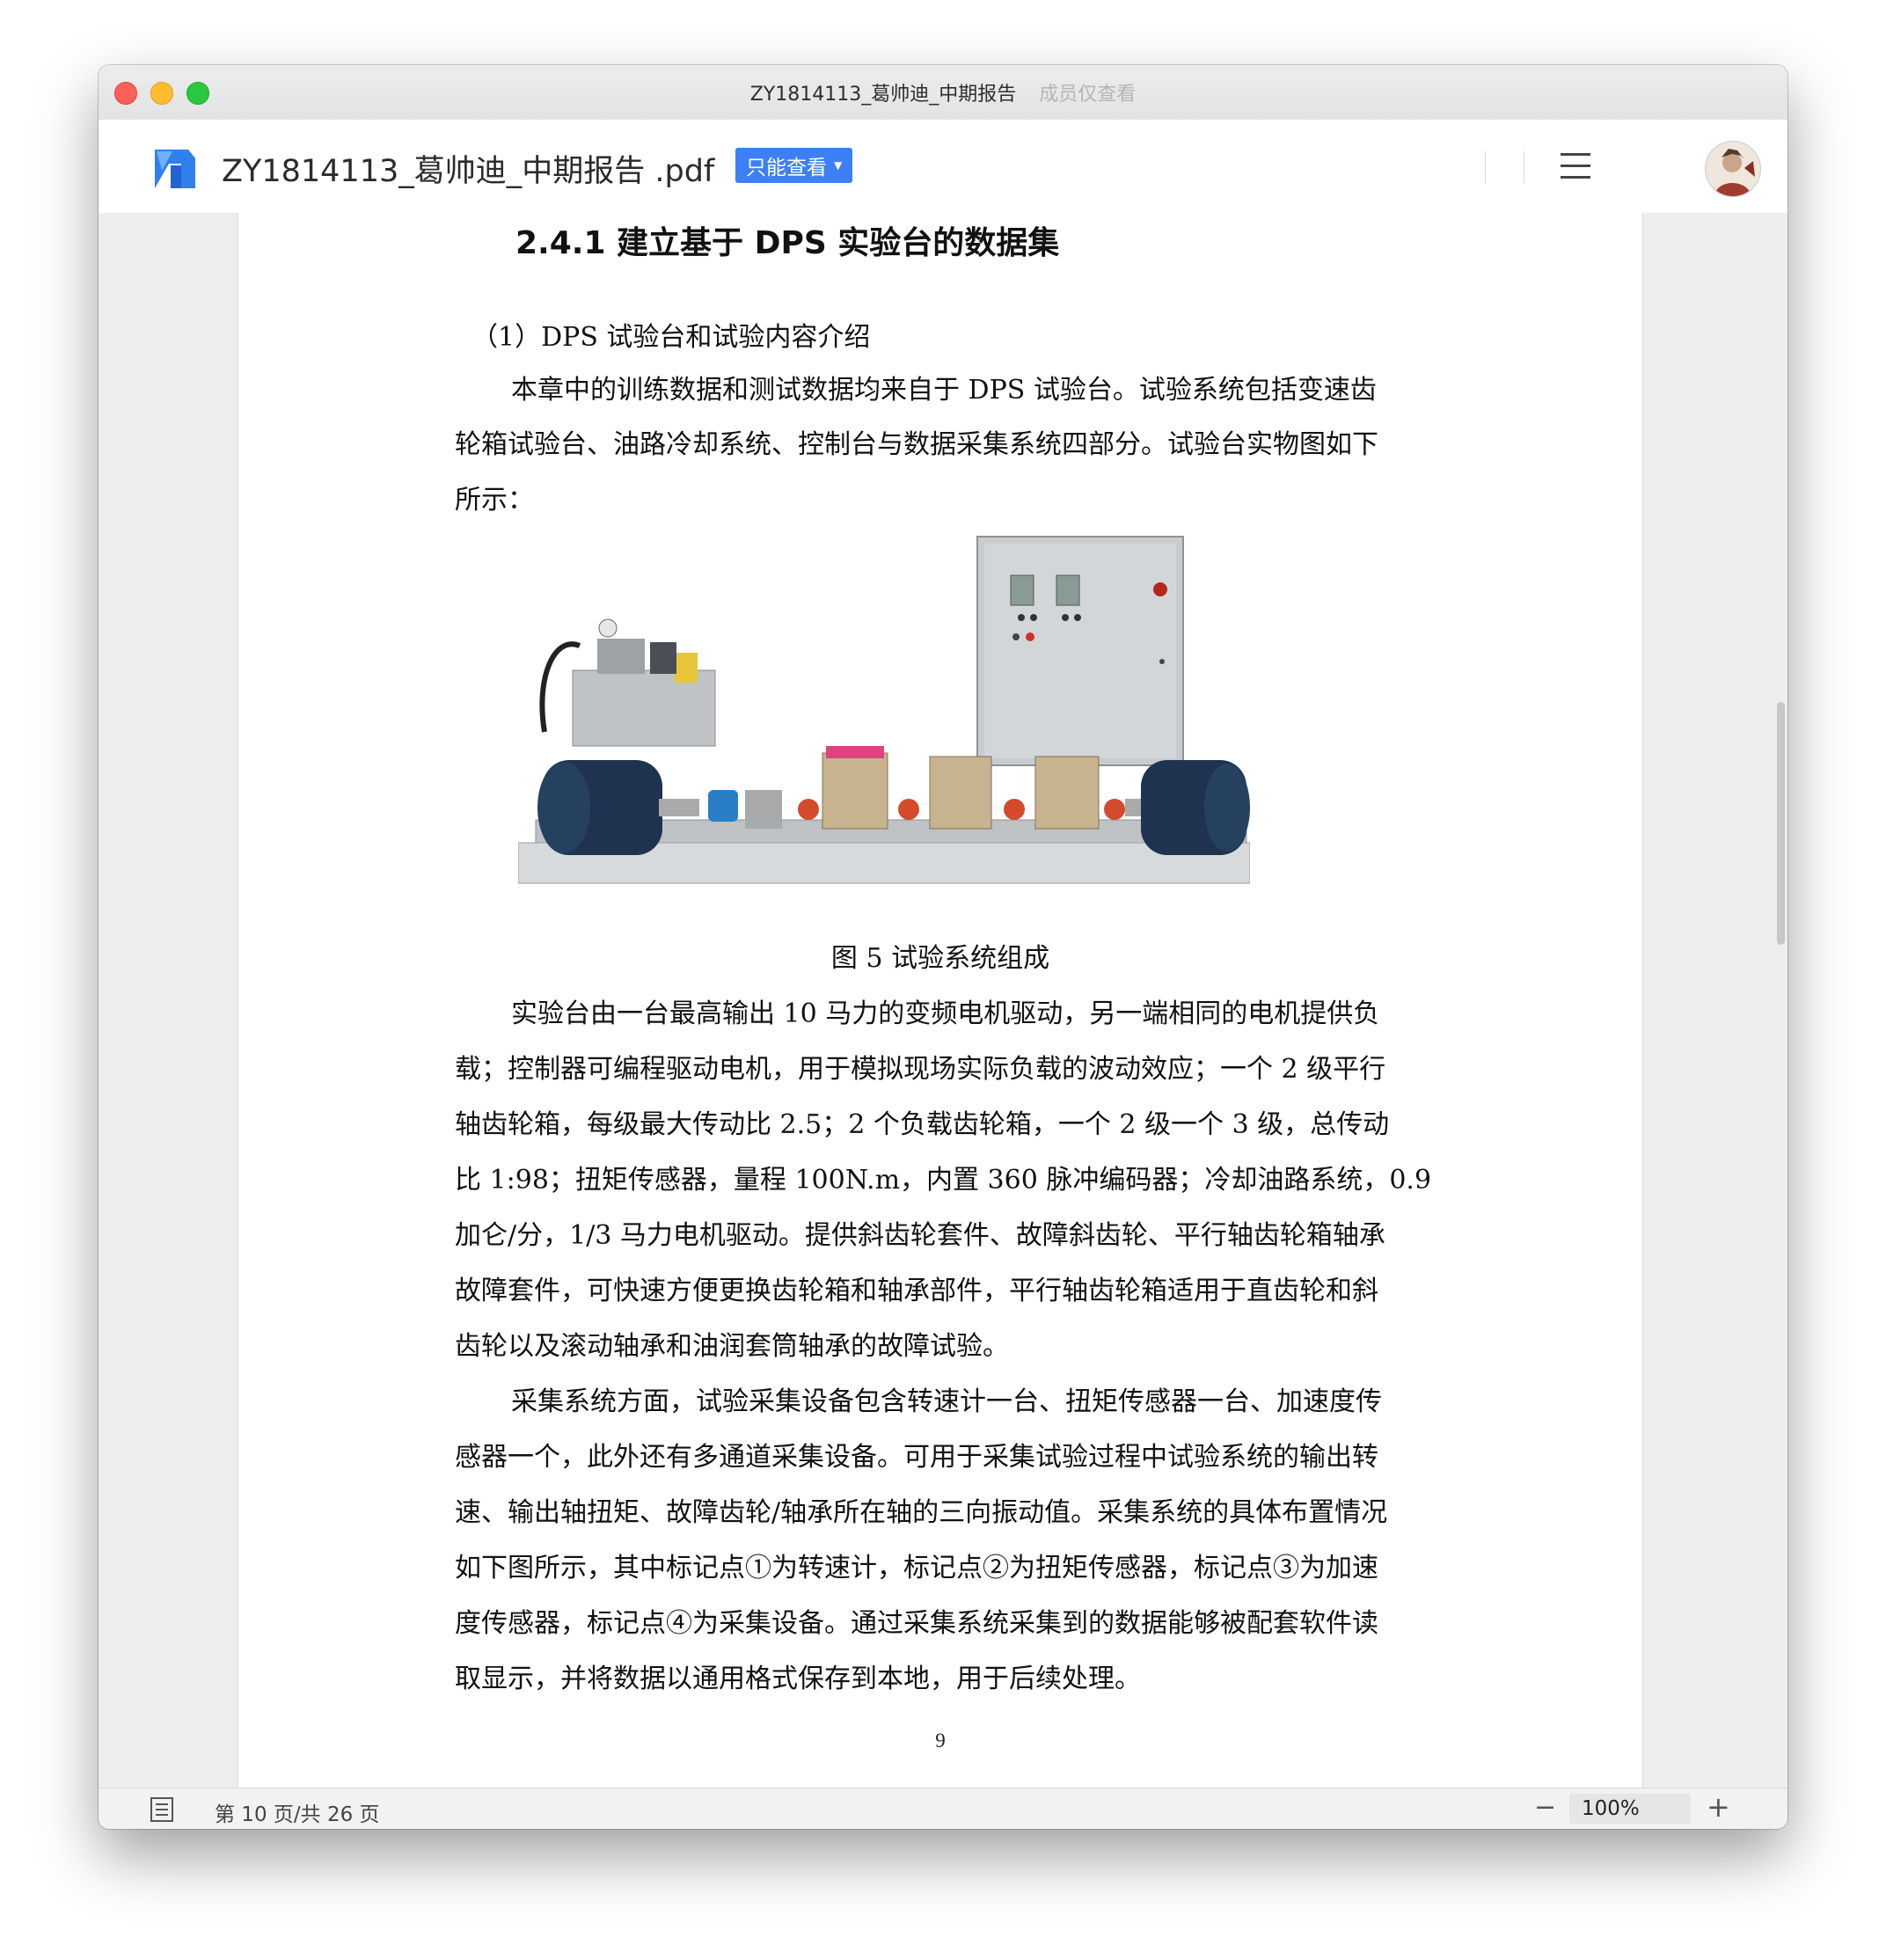 The height and width of the screenshot is (1960, 1886). I want to click on paragraph-line: 取显示，并将数据以通用格式保存到本地，用于后续处理。, so click(798, 1679).